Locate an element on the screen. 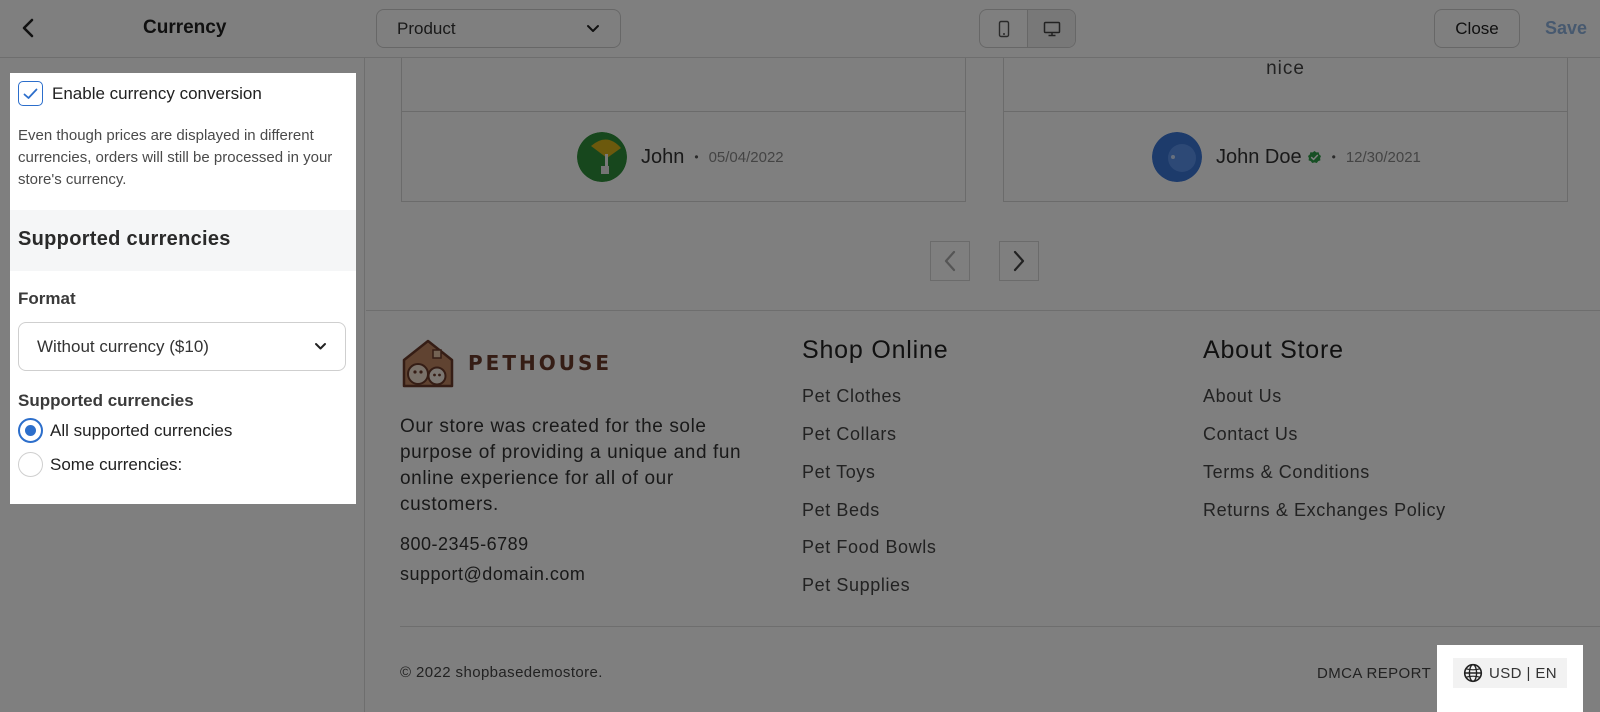 The width and height of the screenshot is (1600, 712). reviewer-name: John Doe is located at coordinates (1259, 156).